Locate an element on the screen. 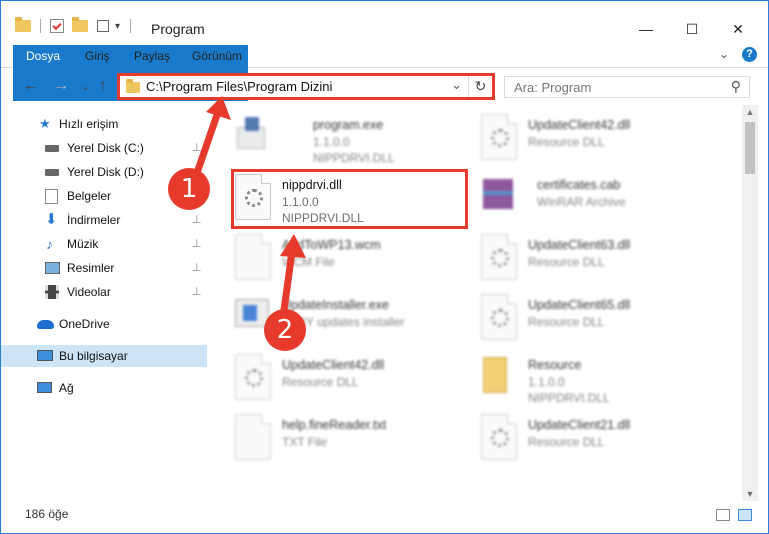 The image size is (769, 534). file-description: NIPPDRVI.DLL is located at coordinates (569, 398).